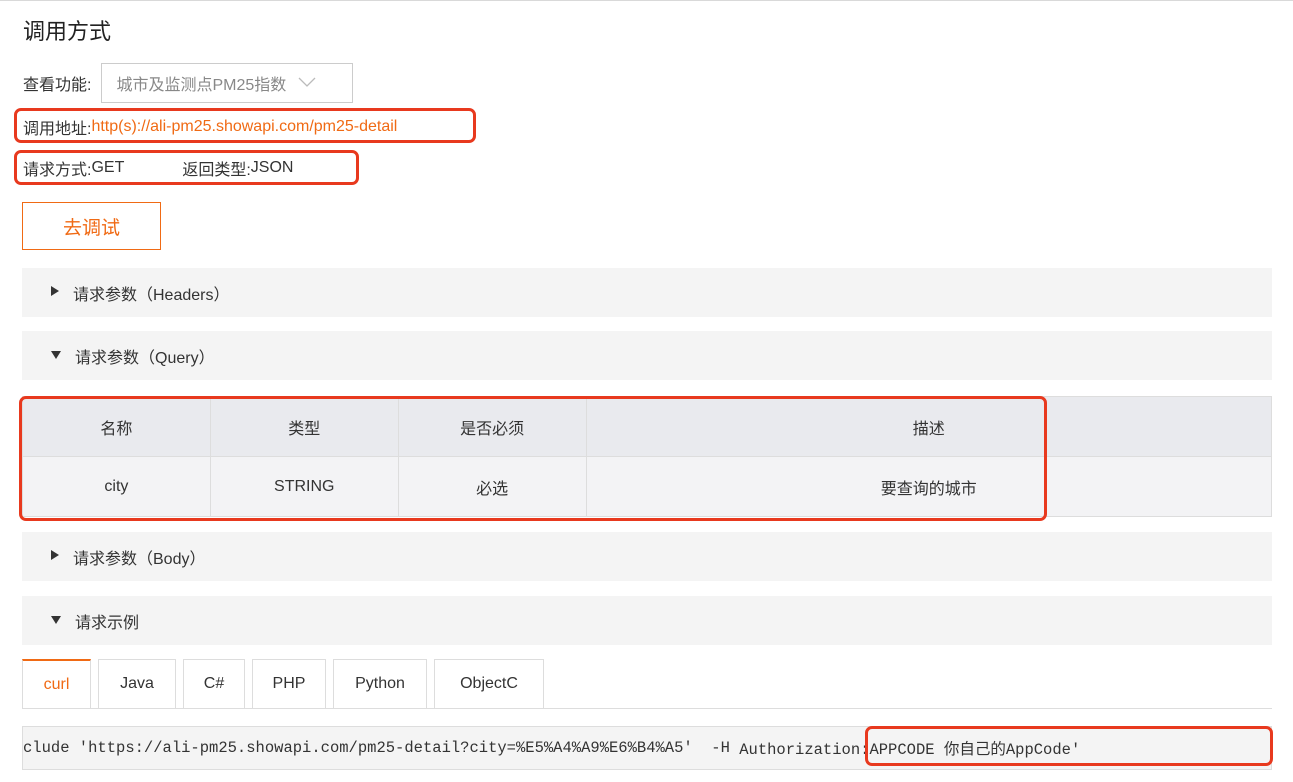 The image size is (1293, 782). What do you see at coordinates (137, 684) in the screenshot?
I see `tab-java: Java` at bounding box center [137, 684].